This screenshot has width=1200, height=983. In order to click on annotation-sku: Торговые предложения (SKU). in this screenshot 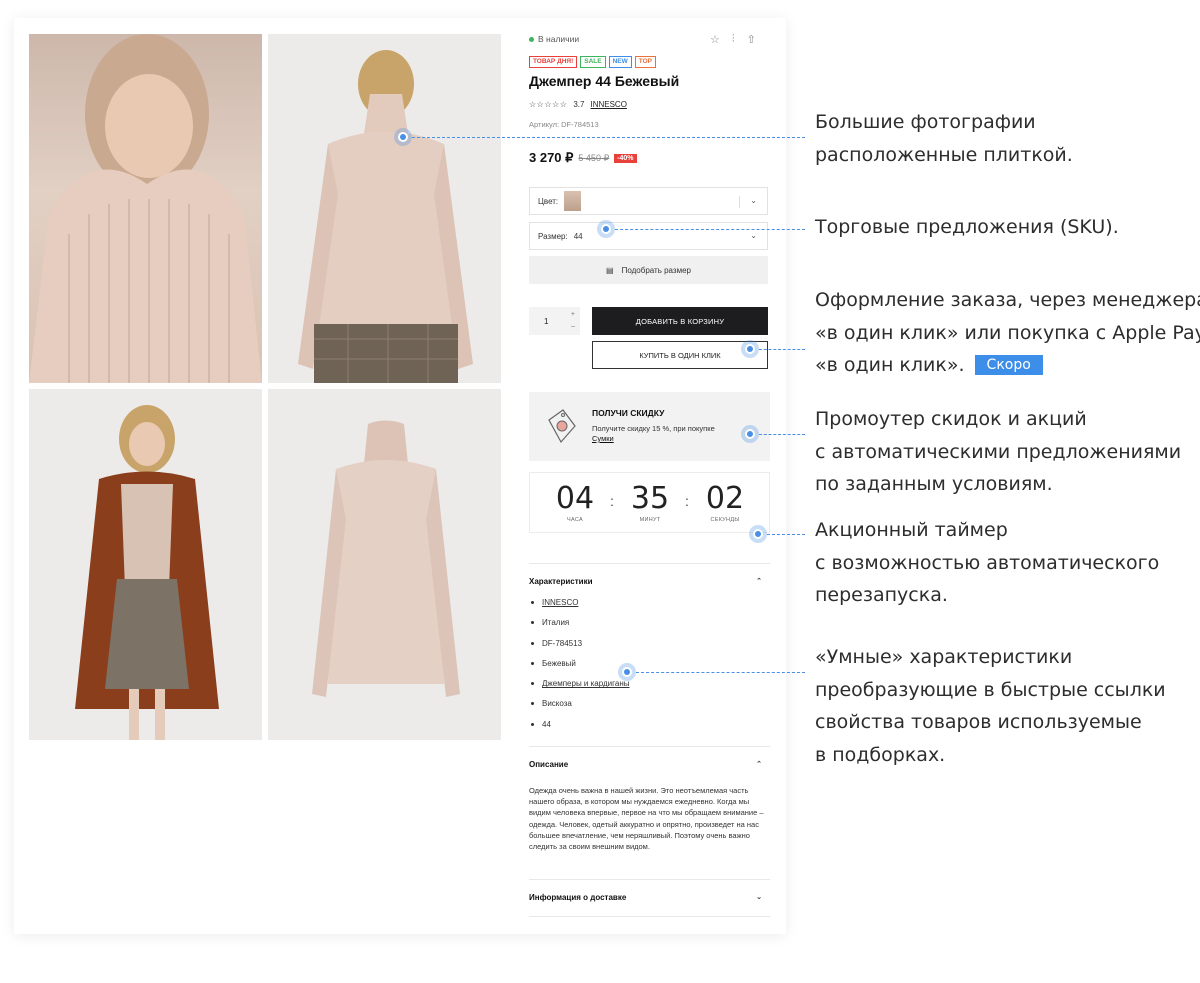, I will do `click(967, 227)`.